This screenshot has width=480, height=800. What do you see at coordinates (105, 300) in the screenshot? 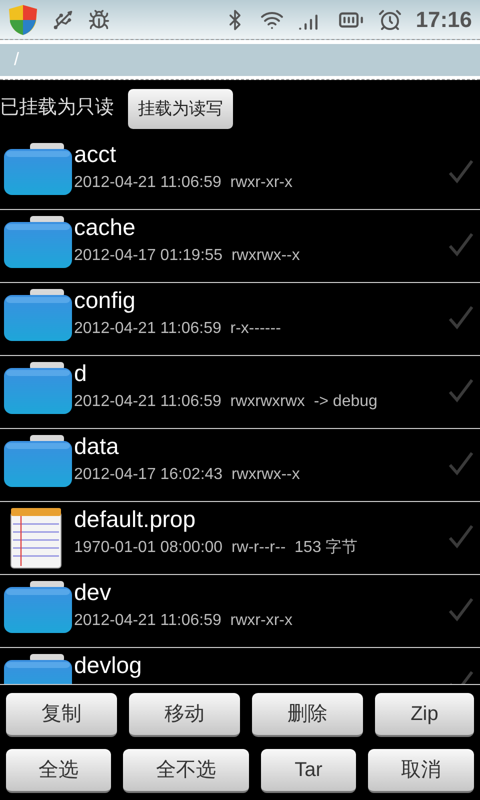
I see `file-name: config` at bounding box center [105, 300].